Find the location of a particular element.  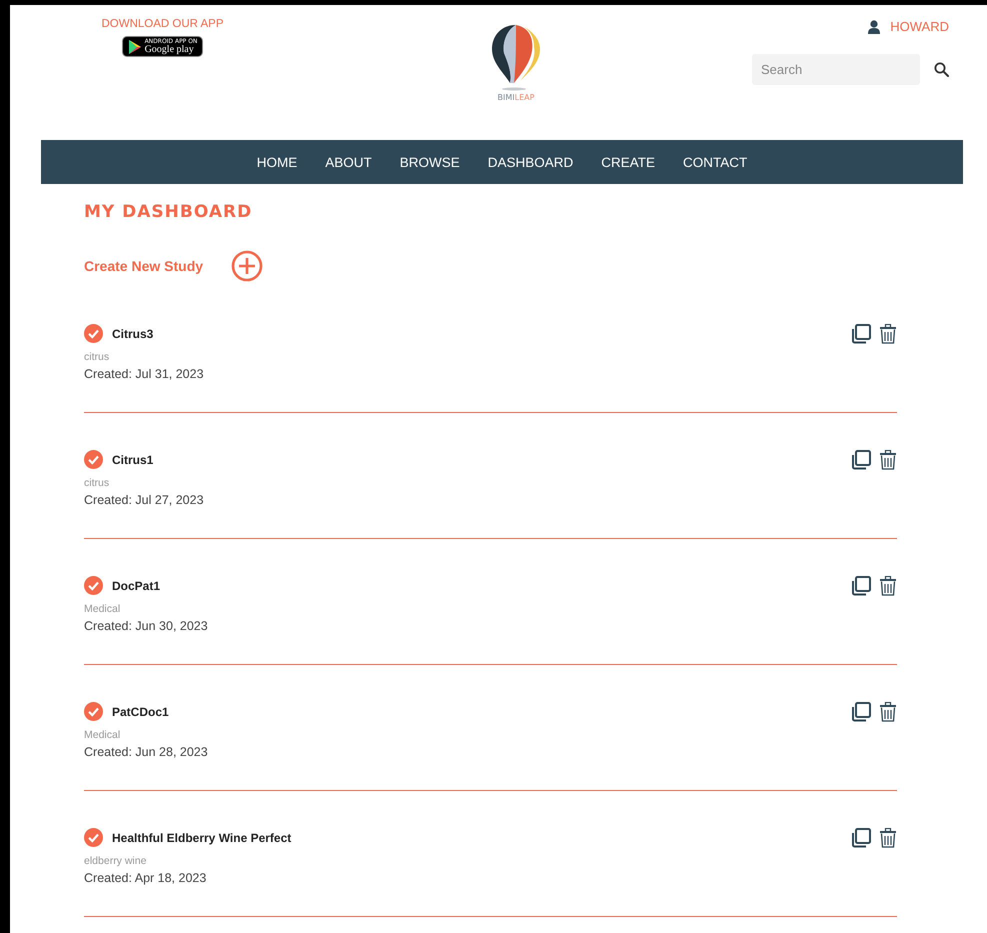

study-name: PatCDoc1 is located at coordinates (140, 711).